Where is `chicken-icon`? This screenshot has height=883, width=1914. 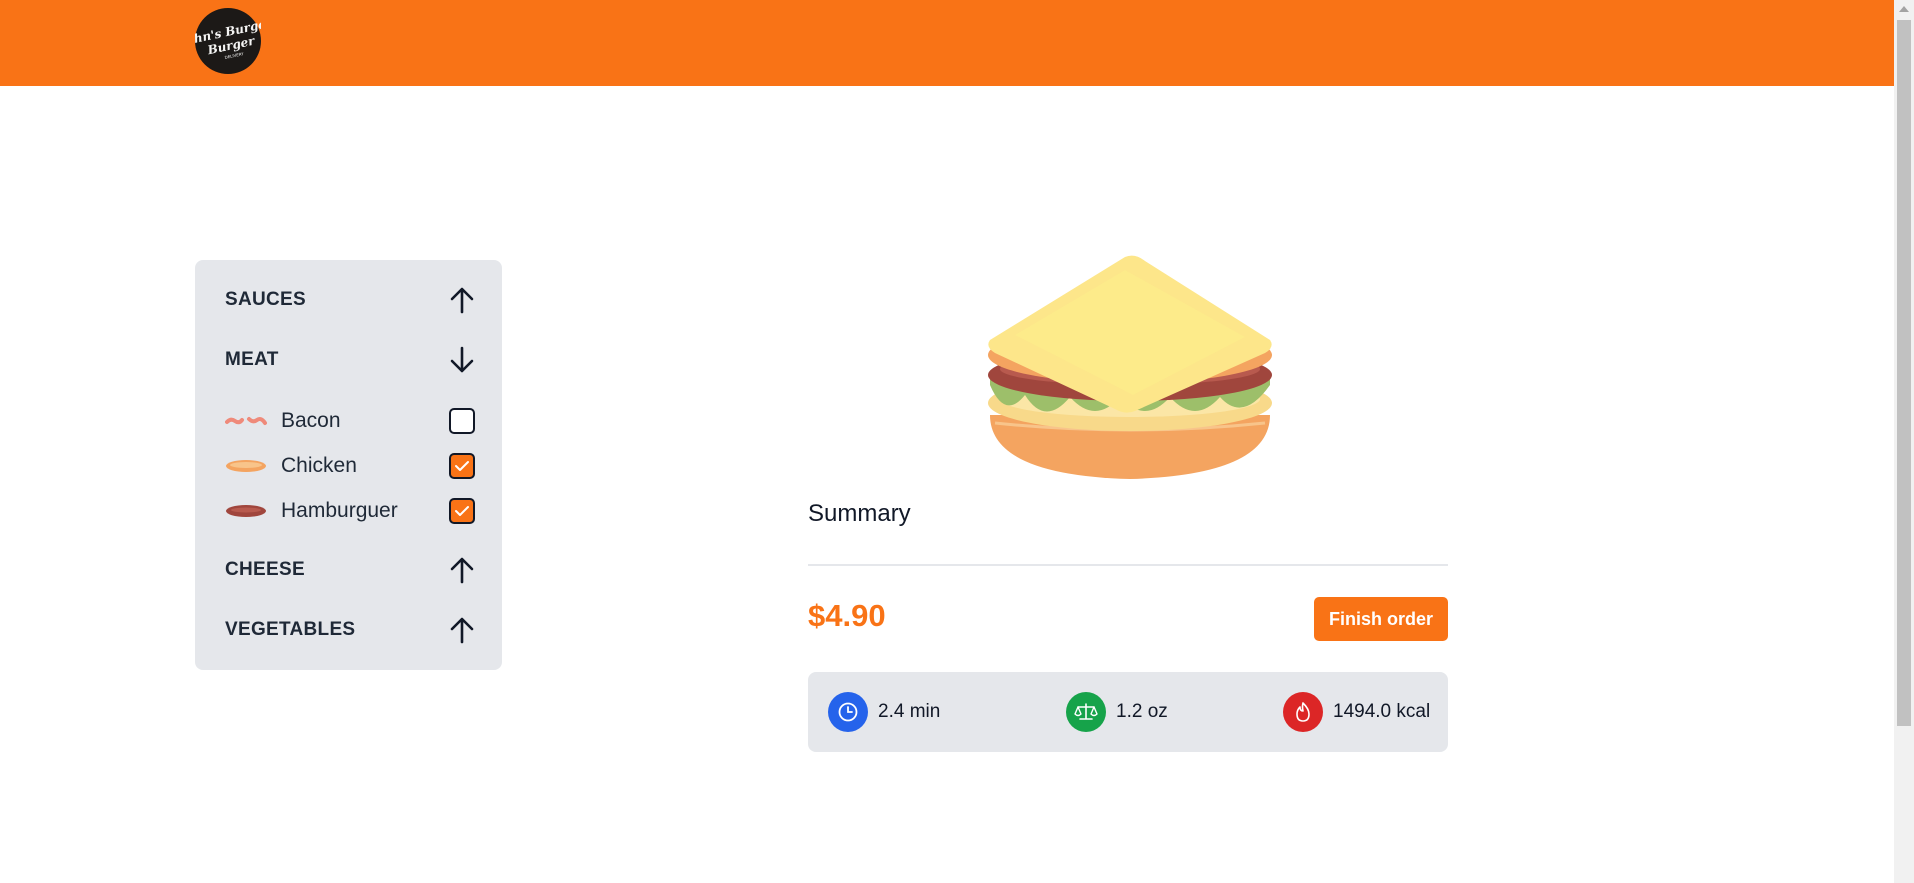
chicken-icon is located at coordinates (246, 466).